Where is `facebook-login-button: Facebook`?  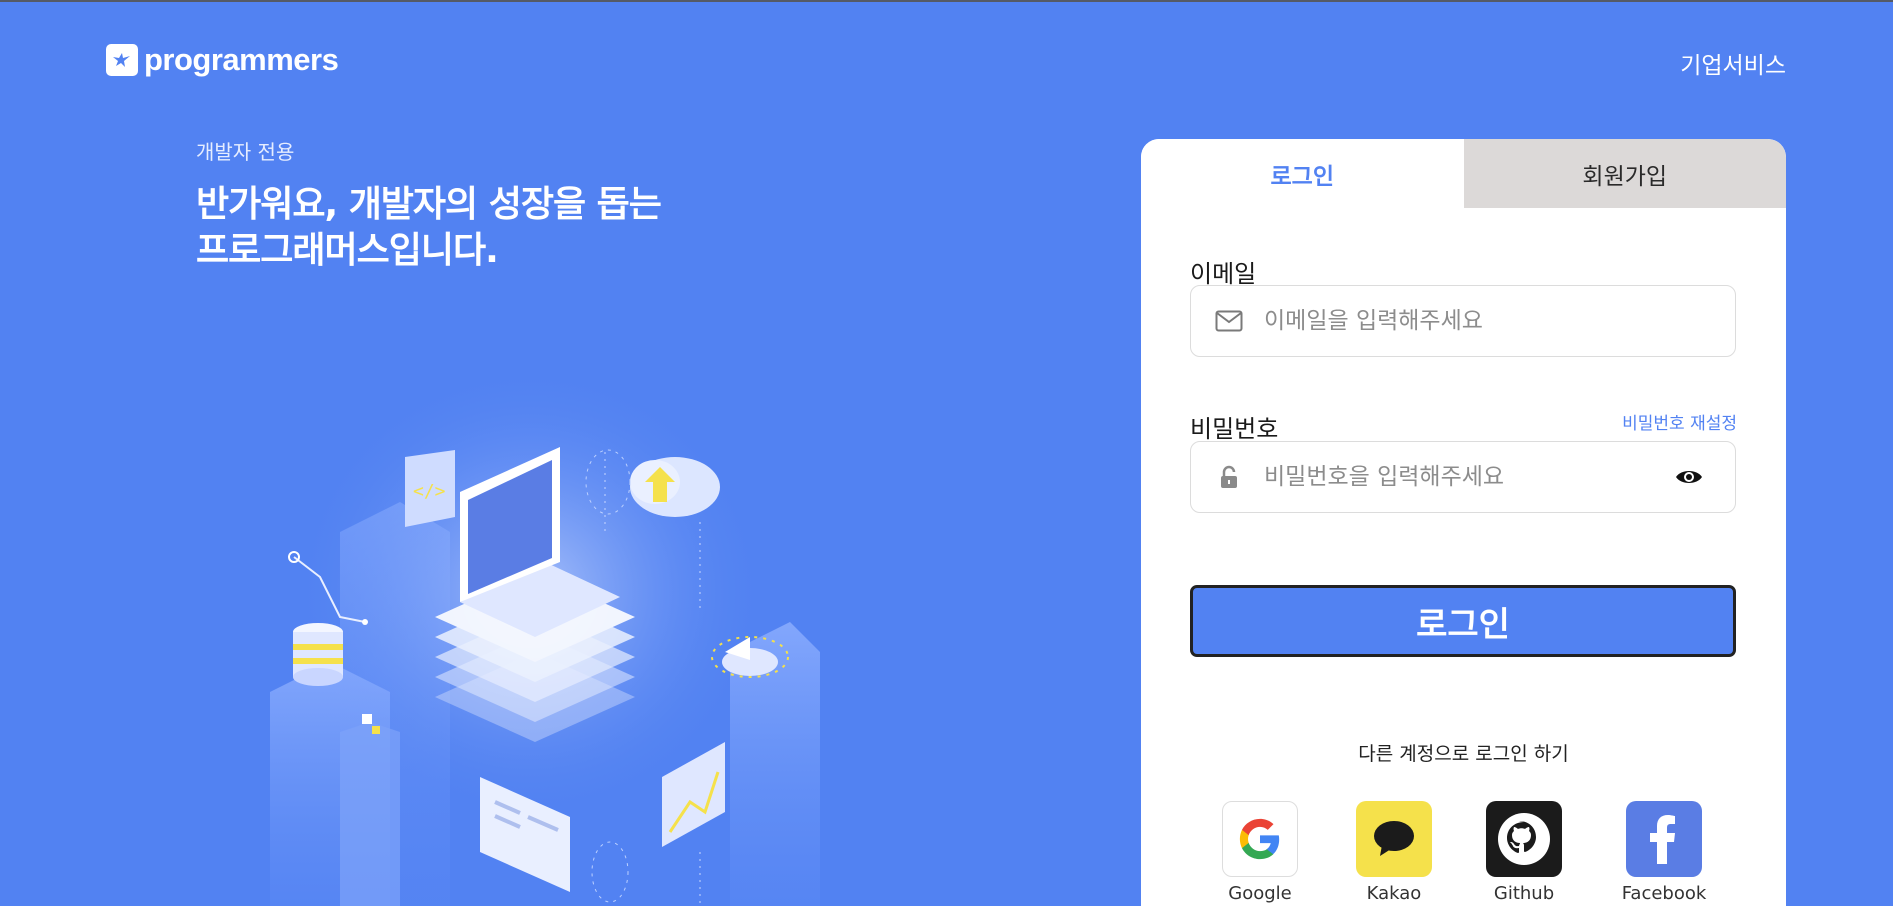 facebook-login-button: Facebook is located at coordinates (1664, 852).